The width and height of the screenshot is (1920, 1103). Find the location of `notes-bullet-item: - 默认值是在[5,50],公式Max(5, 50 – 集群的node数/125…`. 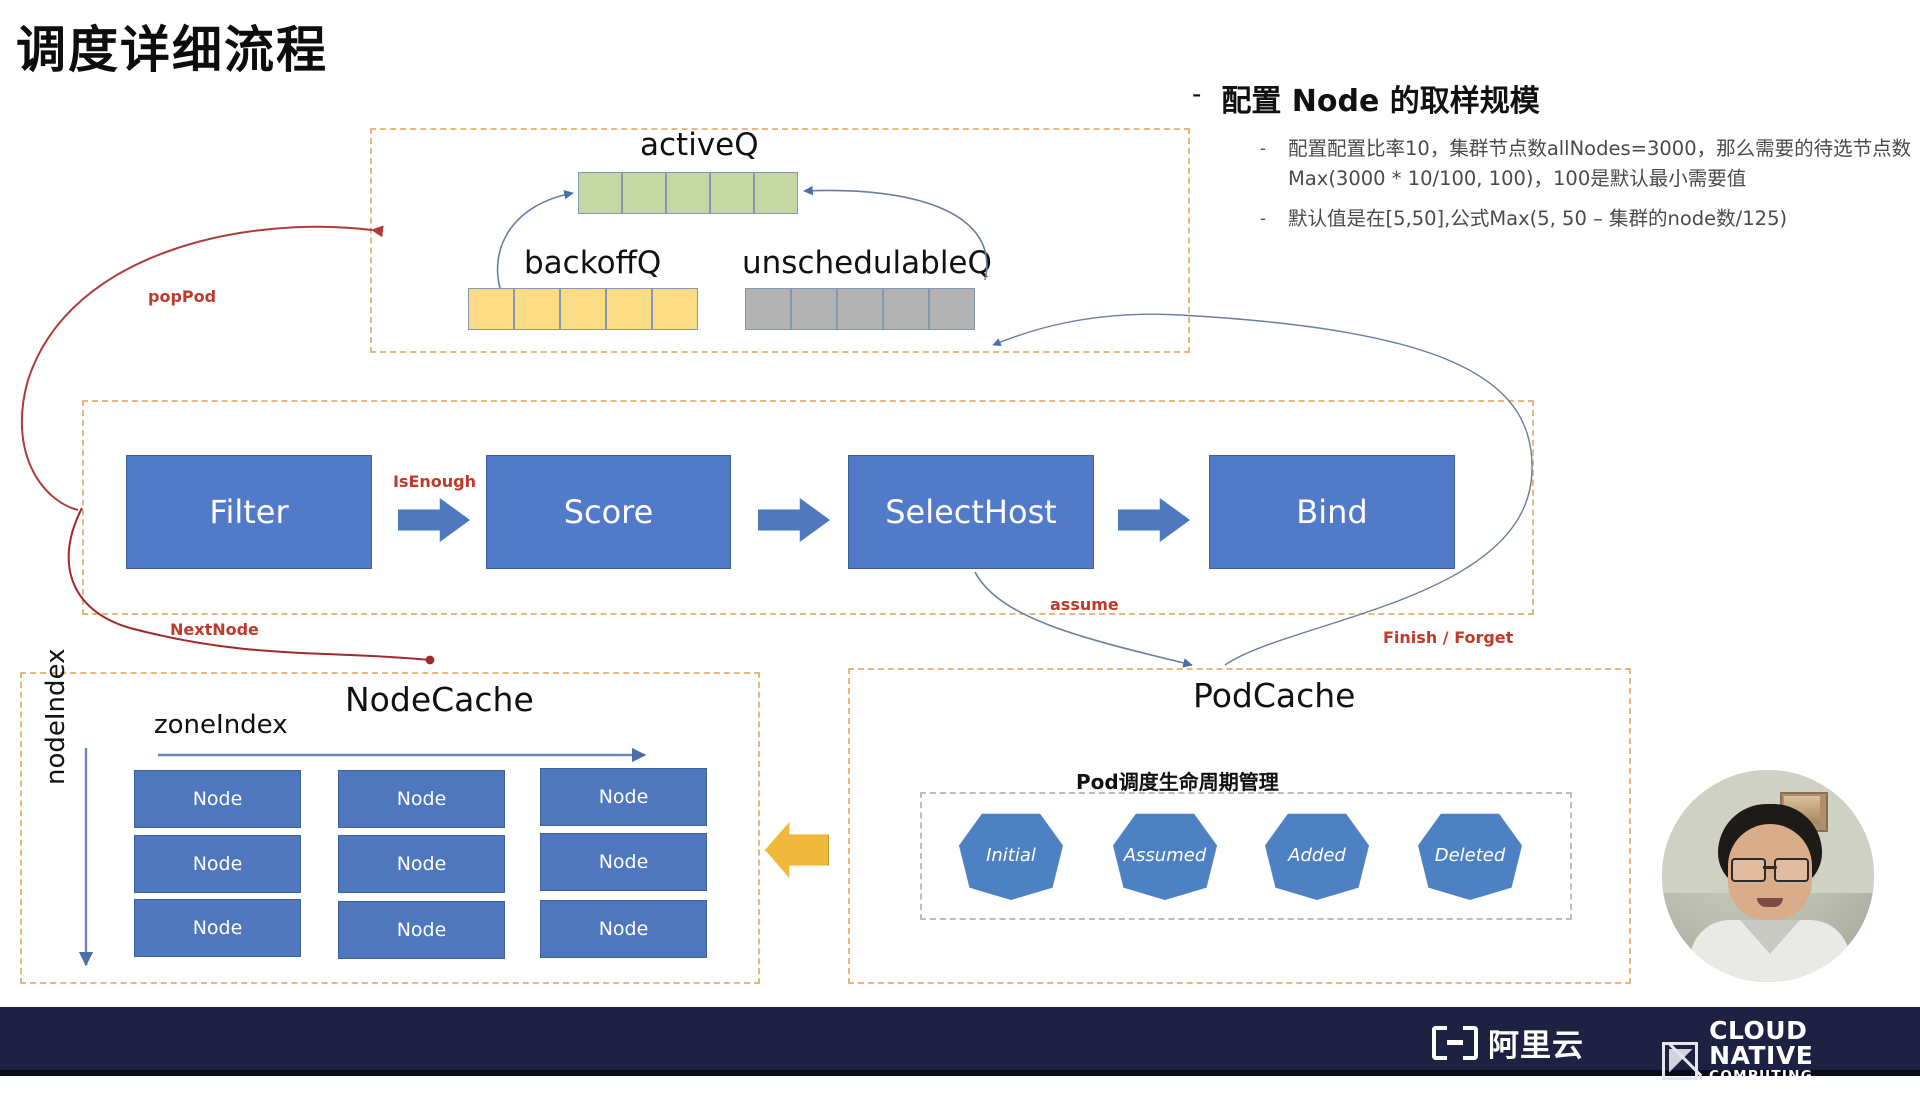

notes-bullet-item: - 默认值是在[5,50],公式Max(5, 50 – 集群的node数/125… is located at coordinates (1586, 219).